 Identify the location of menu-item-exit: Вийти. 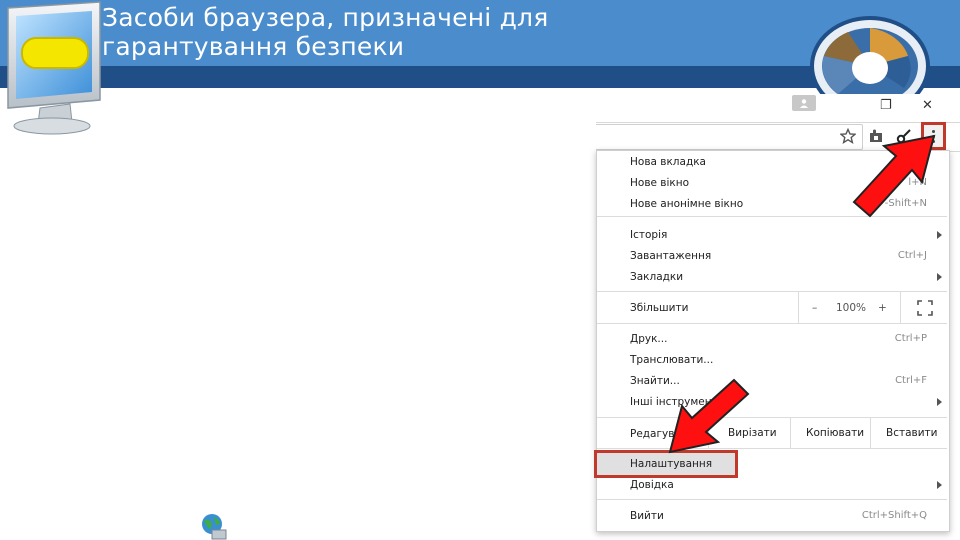
(647, 516).